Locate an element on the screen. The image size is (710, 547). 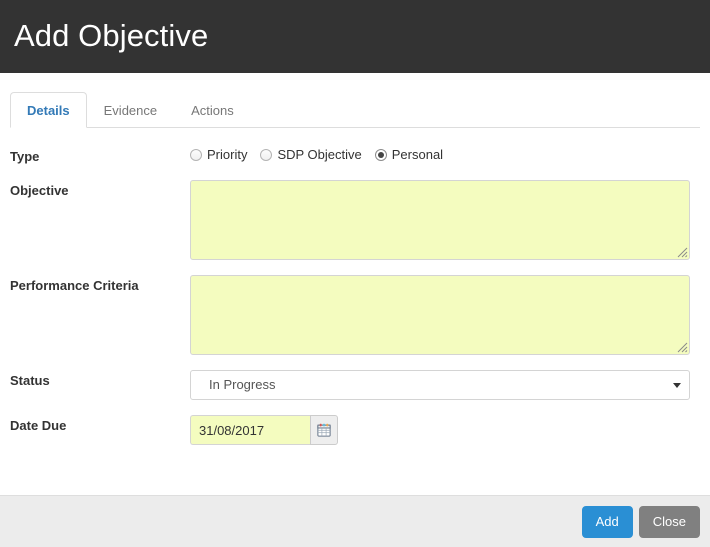
radio-sdp-objective-dot is located at coordinates (266, 155).